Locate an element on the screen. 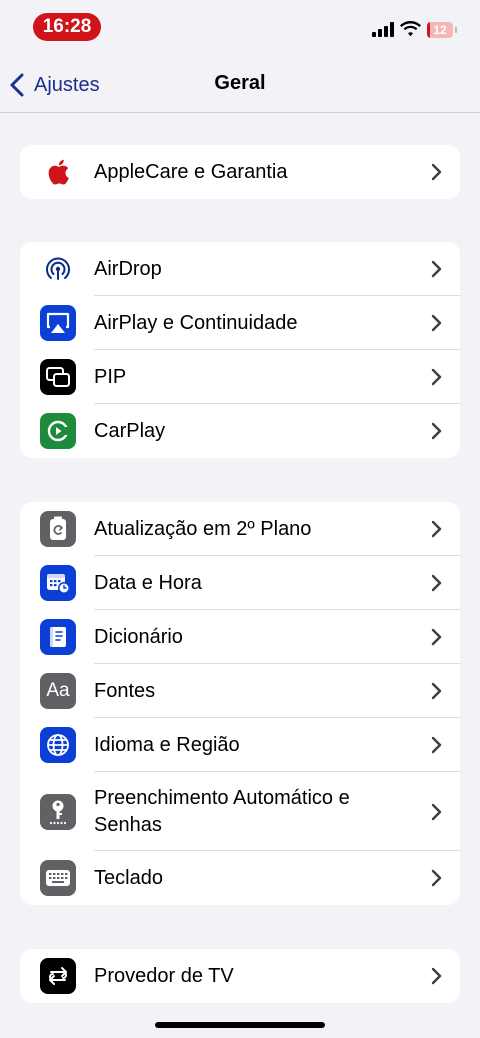  row-fonts: Aa Fontes is located at coordinates (240, 691).